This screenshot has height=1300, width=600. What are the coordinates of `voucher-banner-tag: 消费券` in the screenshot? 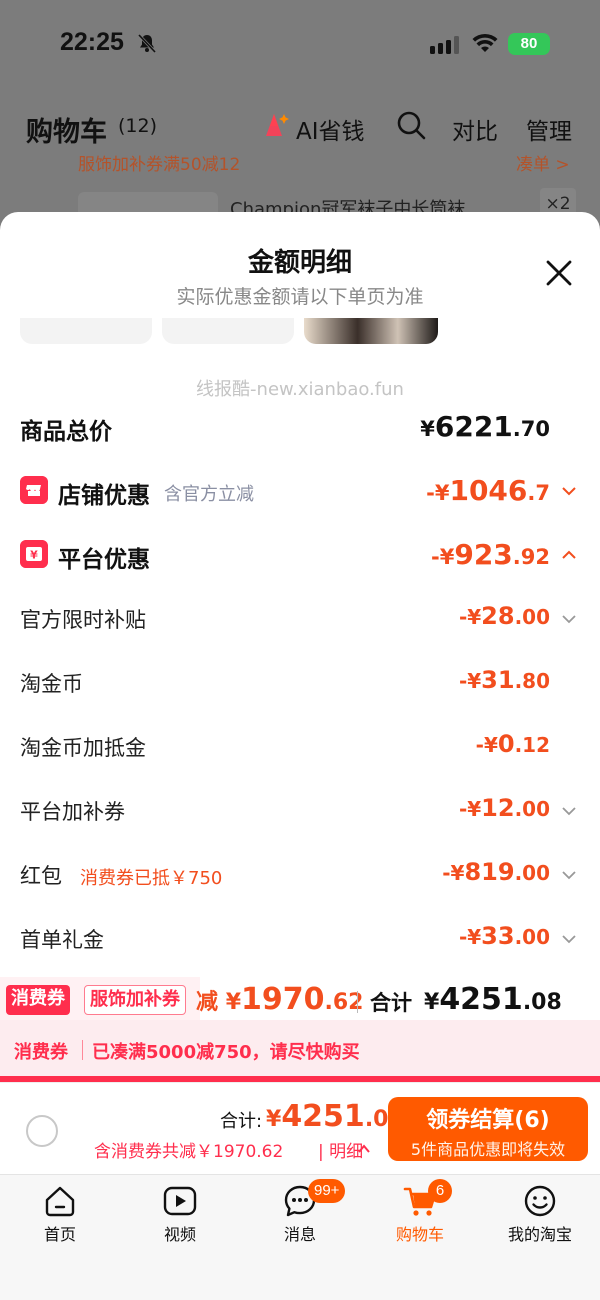 It's located at (41, 1052).